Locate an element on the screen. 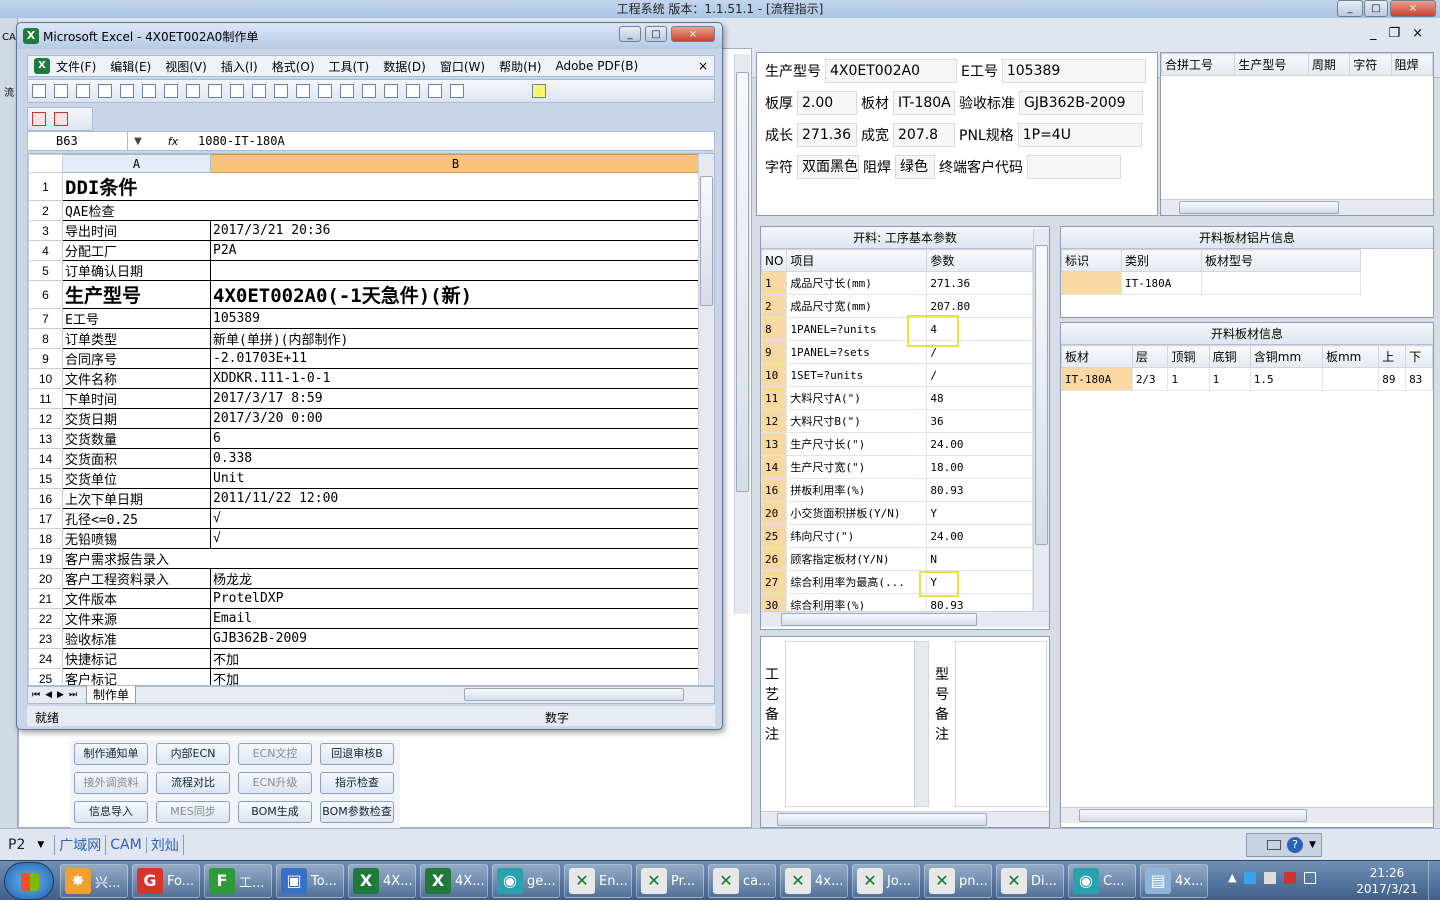 This screenshot has width=1440, height=900. column-header: 下 is located at coordinates (1419, 356).